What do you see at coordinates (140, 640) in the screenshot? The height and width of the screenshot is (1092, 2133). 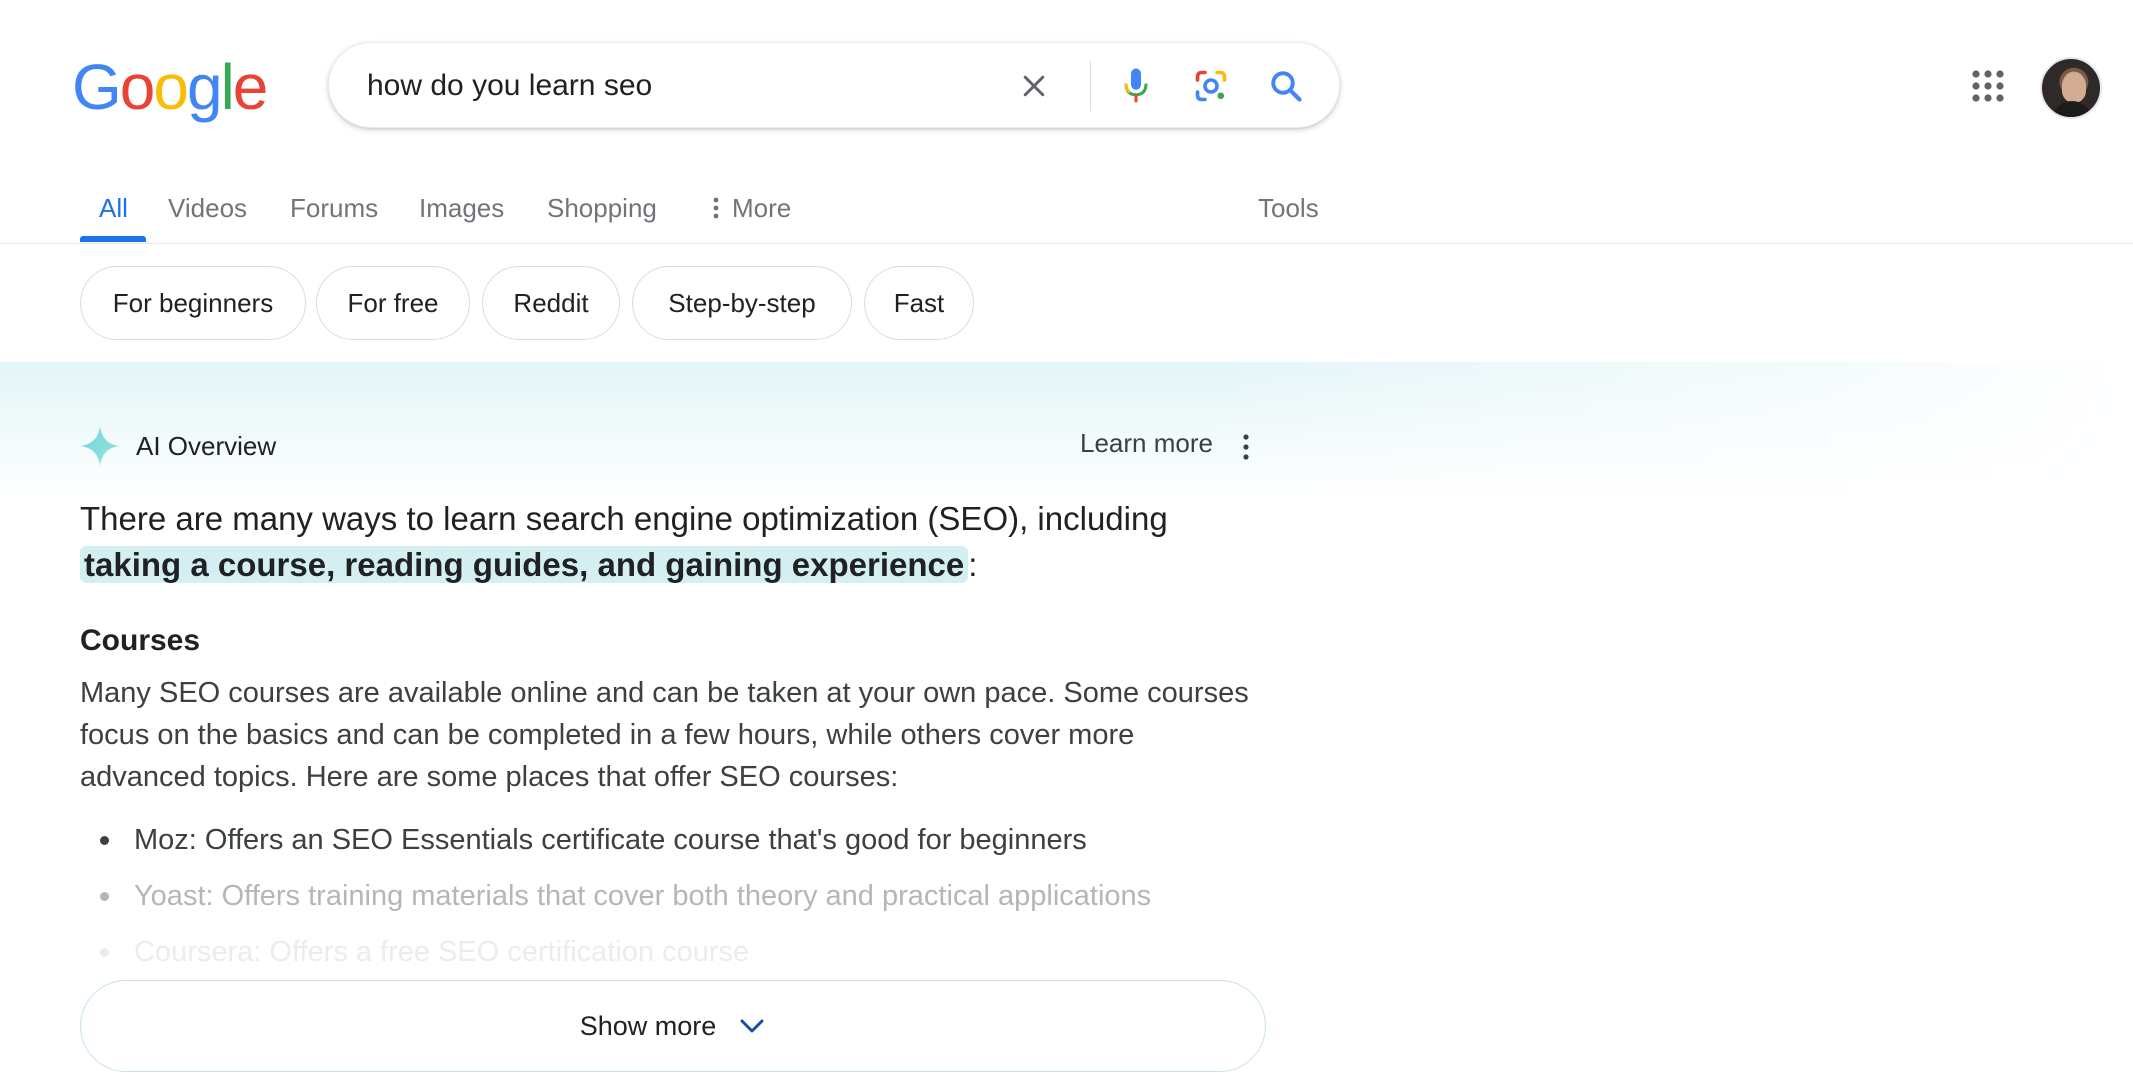 I see `section-heading-courses: Courses` at bounding box center [140, 640].